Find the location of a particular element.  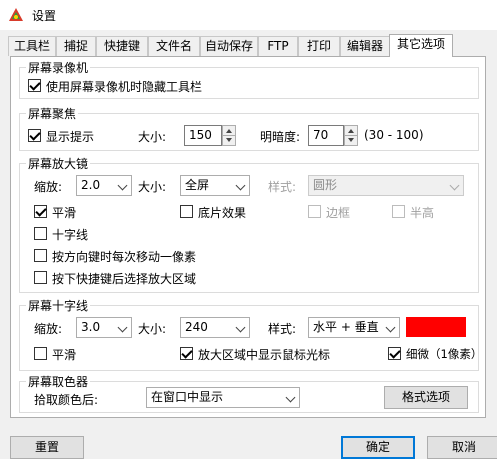

window-title: 设置 is located at coordinates (44, 16).